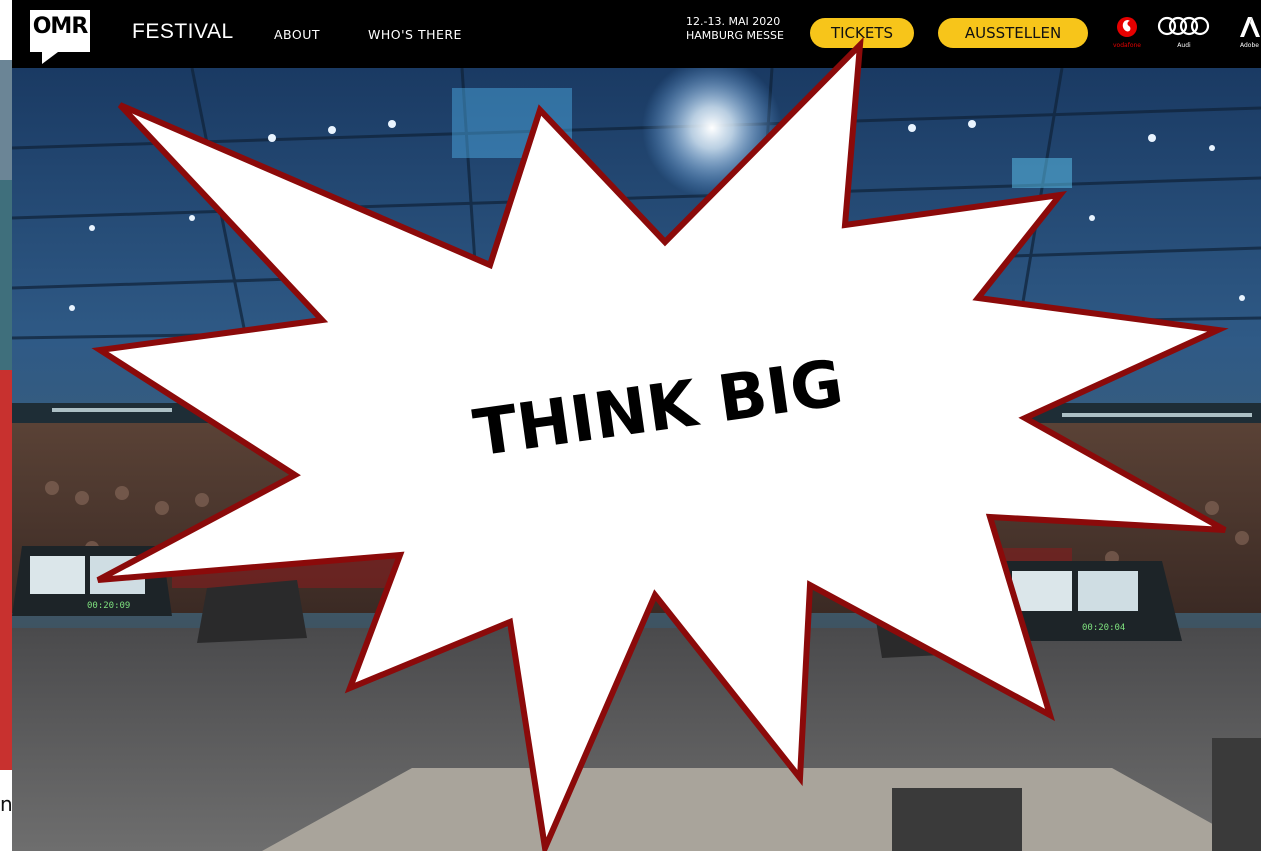  Describe the element at coordinates (1127, 35) in the screenshot. I see `vodafone-logo-icon: vodafone` at that location.